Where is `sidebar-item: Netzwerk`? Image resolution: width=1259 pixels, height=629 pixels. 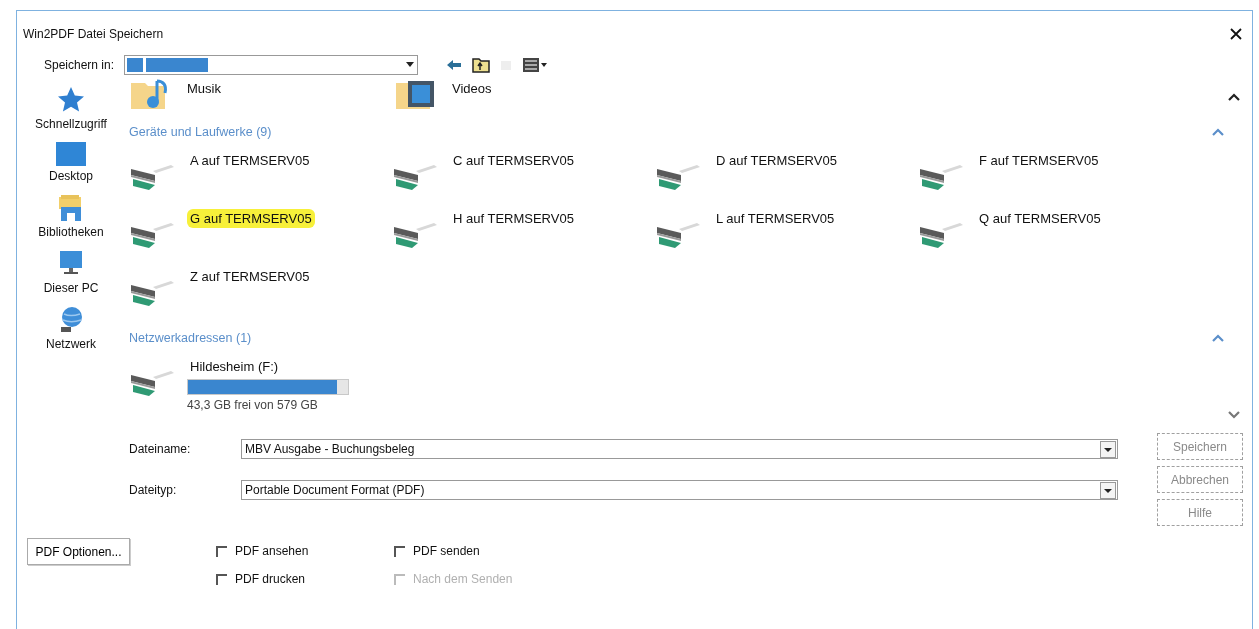 sidebar-item: Netzwerk is located at coordinates (71, 344).